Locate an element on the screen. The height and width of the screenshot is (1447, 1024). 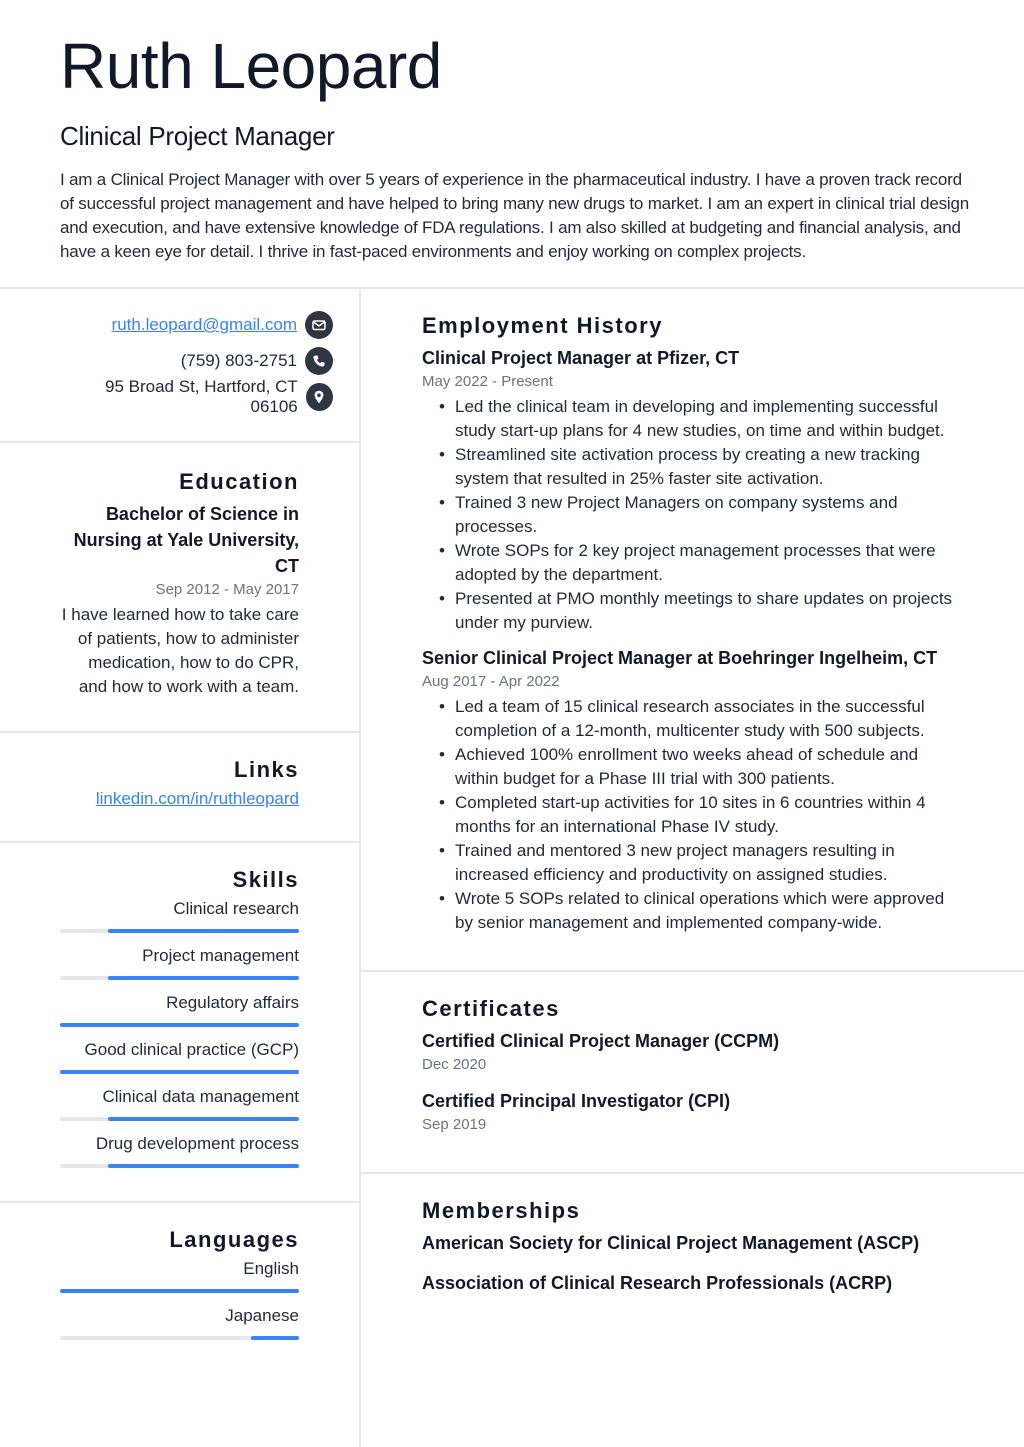
envelope-icon is located at coordinates (319, 325).